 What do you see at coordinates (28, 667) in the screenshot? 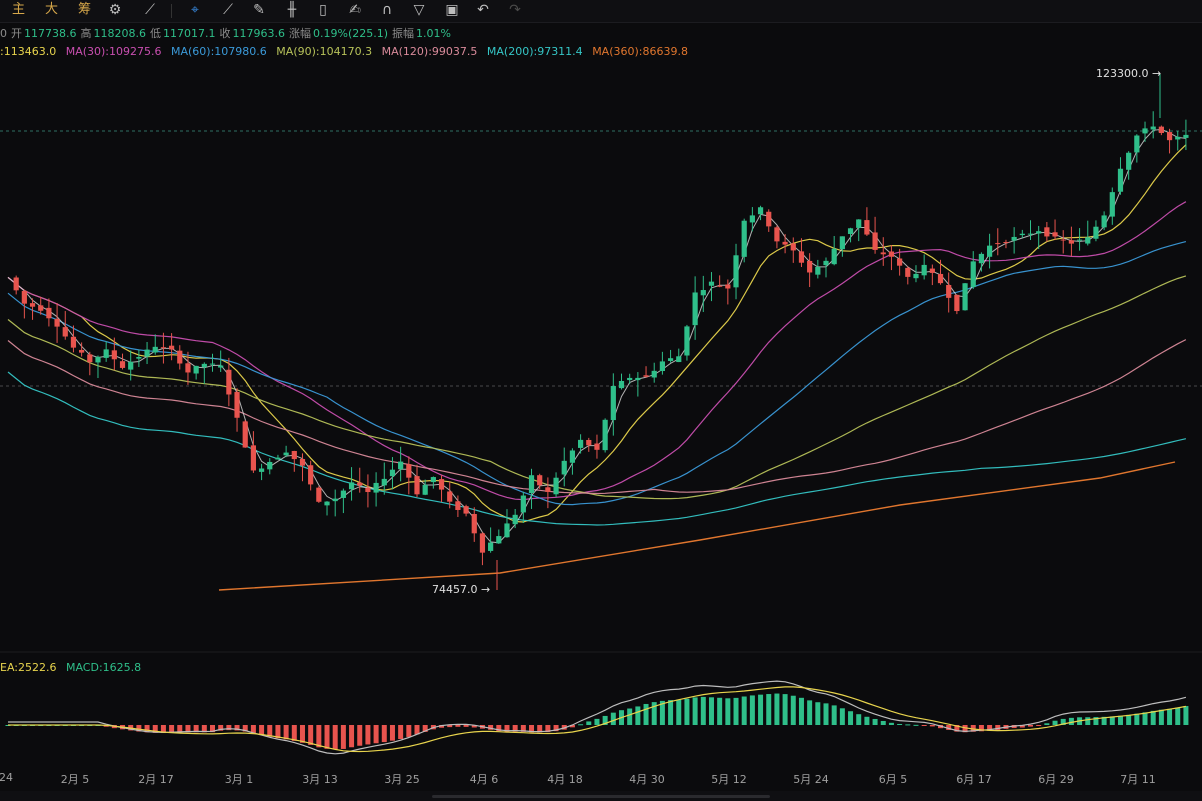
I see `dea-value: EA:2522.6` at bounding box center [28, 667].